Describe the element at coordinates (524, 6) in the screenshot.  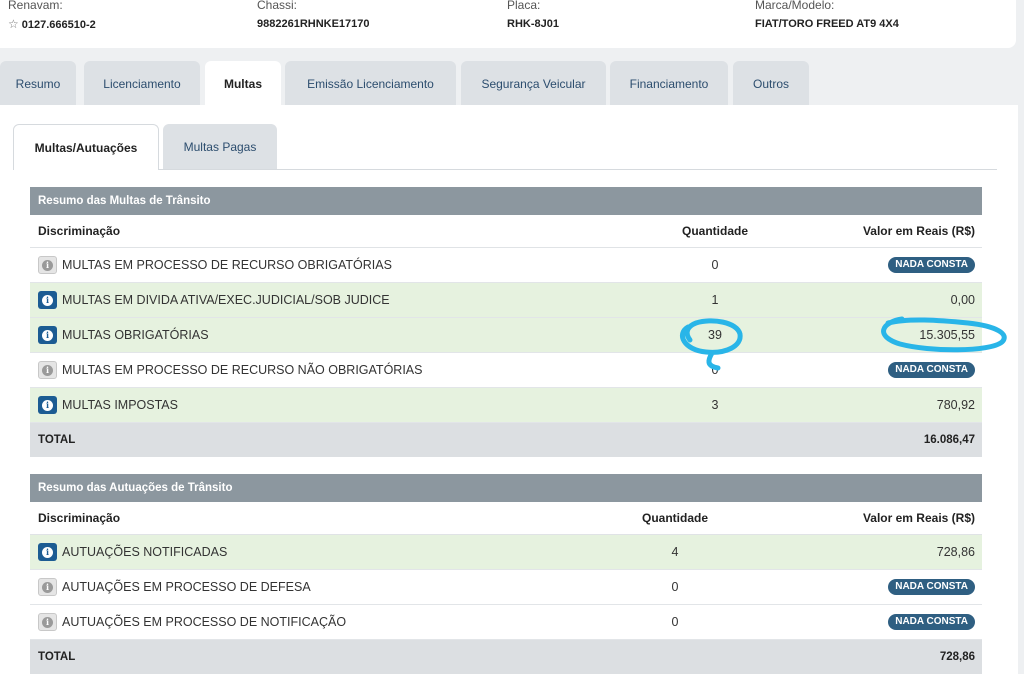
I see `placa-label: Placa:` at that location.